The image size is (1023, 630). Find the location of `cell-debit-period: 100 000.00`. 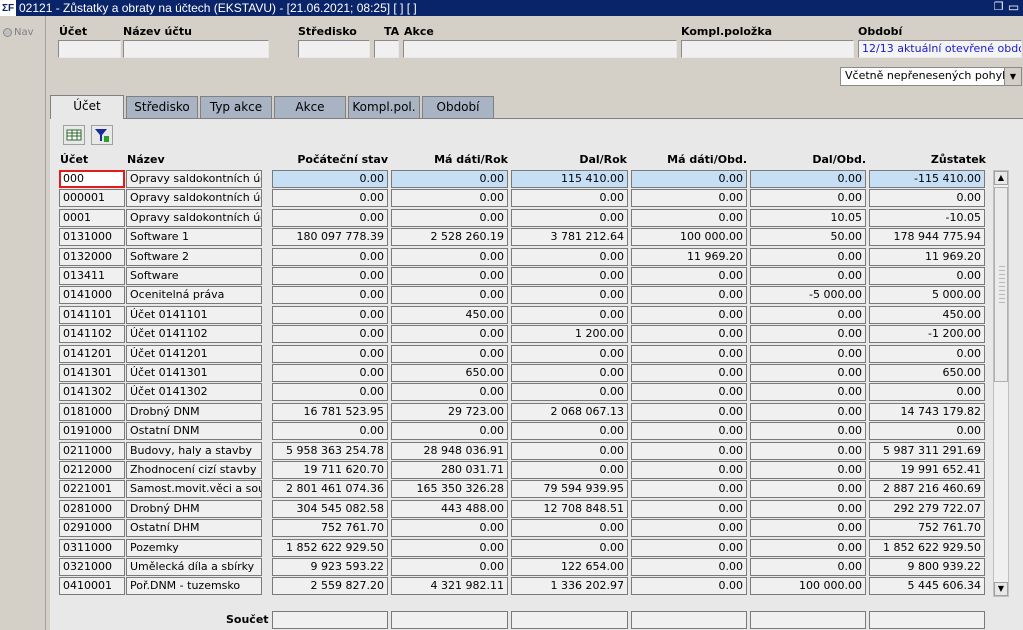

cell-debit-period: 100 000.00 is located at coordinates (689, 237).